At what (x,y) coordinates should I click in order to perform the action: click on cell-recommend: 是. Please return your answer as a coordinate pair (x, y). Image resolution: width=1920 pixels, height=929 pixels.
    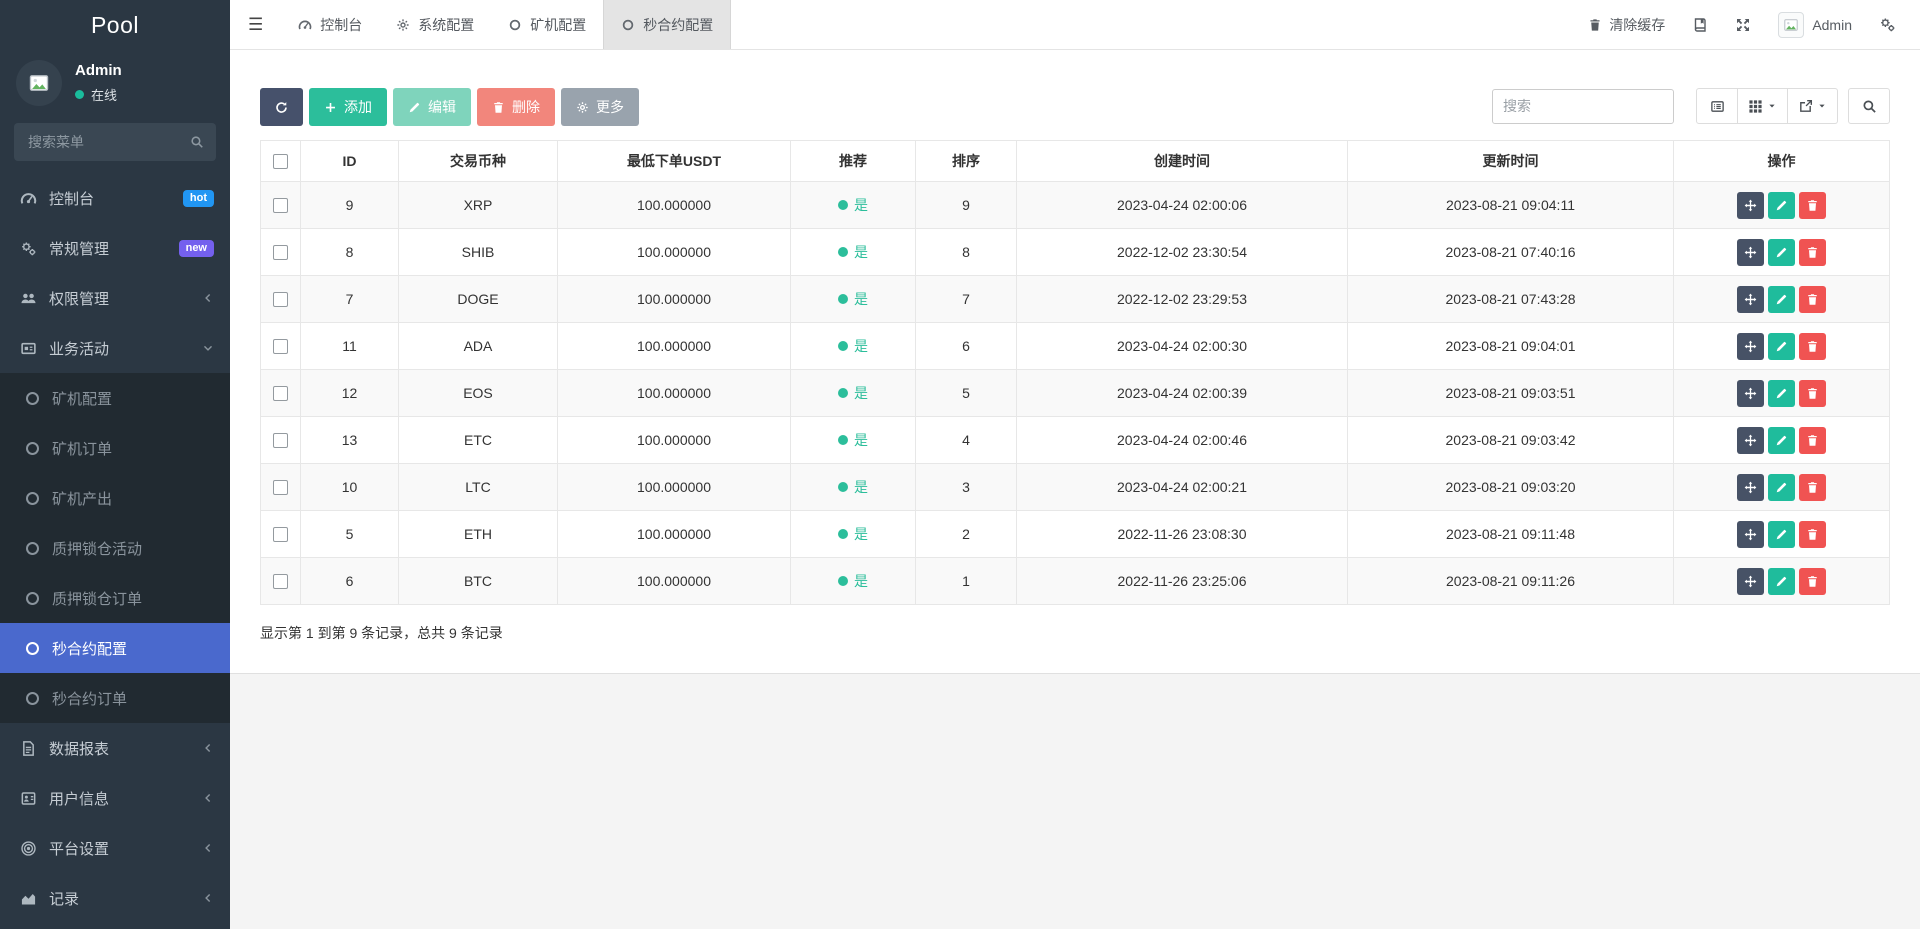
    Looking at the image, I should click on (853, 487).